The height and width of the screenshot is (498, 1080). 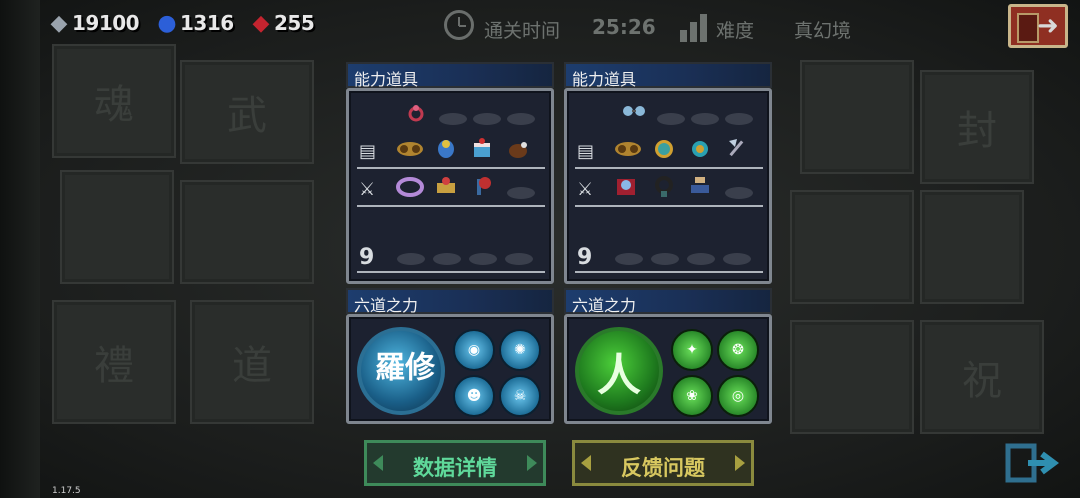 What do you see at coordinates (167, 23) in the screenshot?
I see `sapphire-icon: ●` at bounding box center [167, 23].